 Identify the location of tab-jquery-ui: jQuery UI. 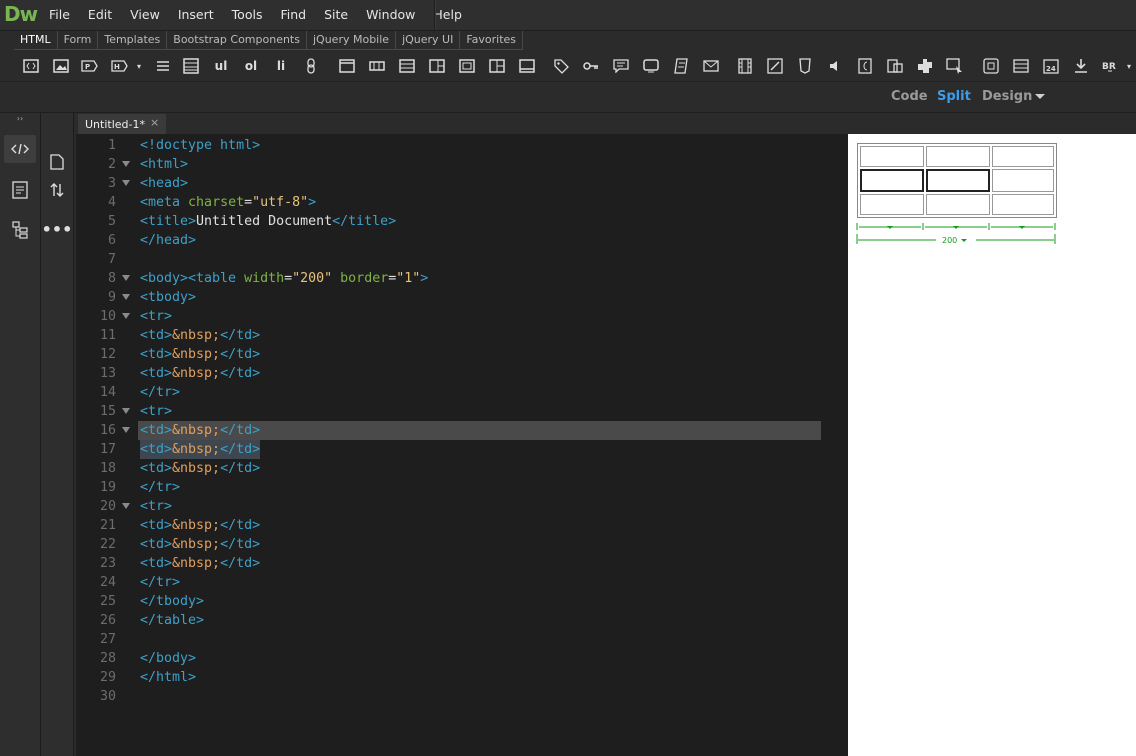
(428, 40).